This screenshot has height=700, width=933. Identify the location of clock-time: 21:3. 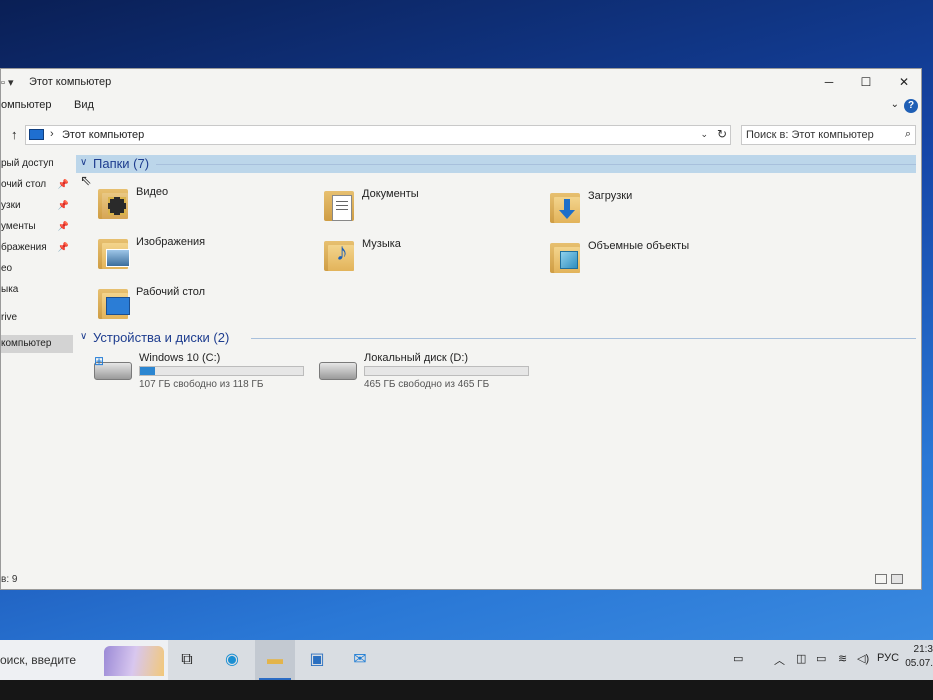
(923, 649).